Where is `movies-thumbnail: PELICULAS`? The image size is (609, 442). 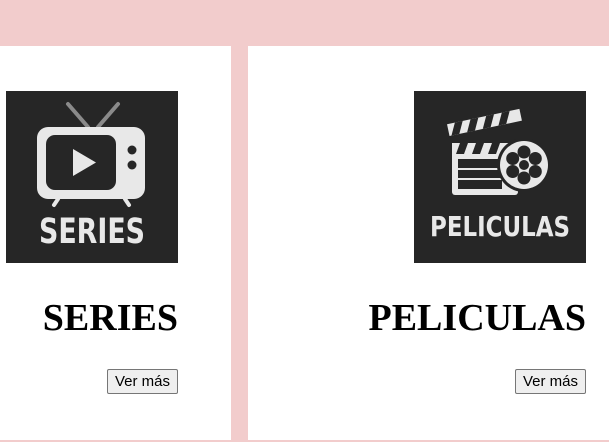
movies-thumbnail: PELICULAS is located at coordinates (500, 177).